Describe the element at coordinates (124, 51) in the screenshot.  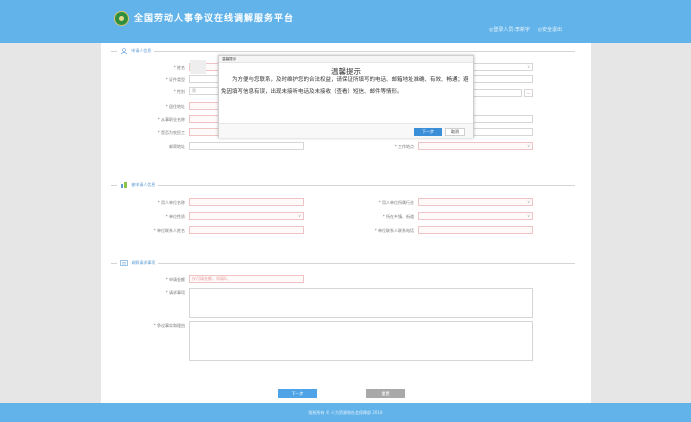
I see `person-icon` at that location.